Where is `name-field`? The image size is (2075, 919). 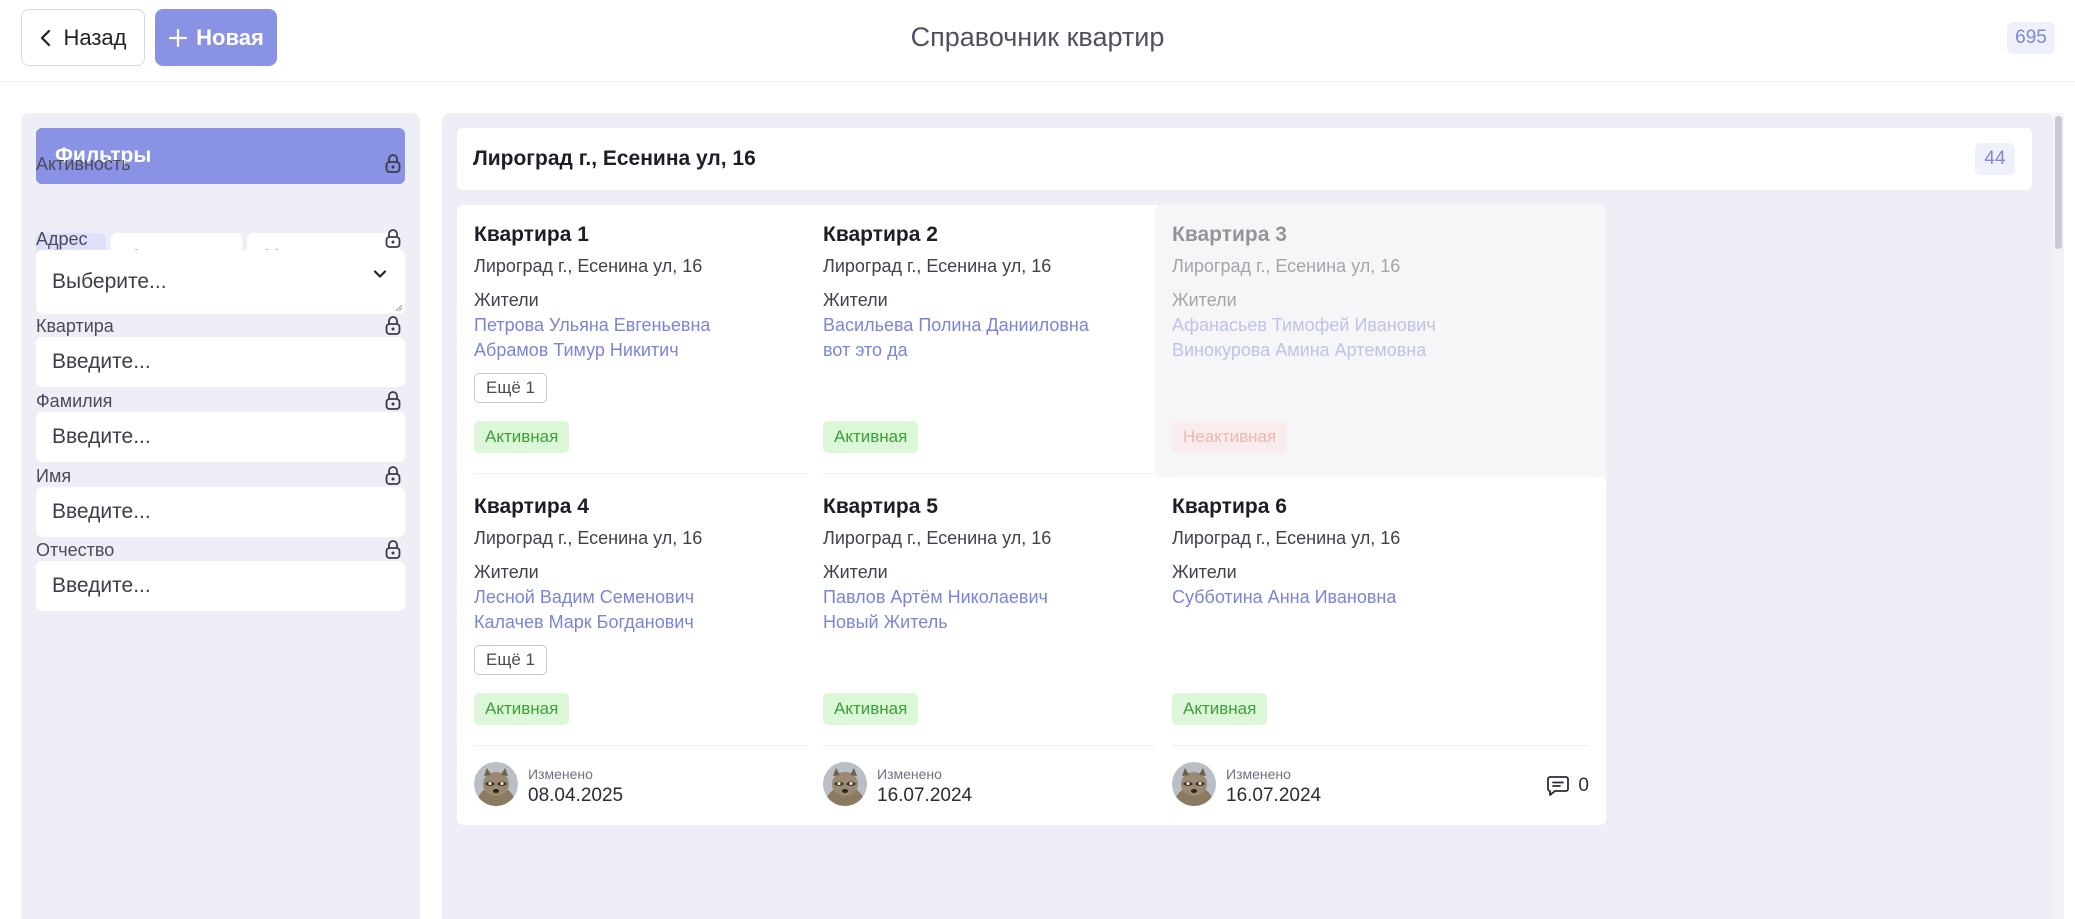
name-field is located at coordinates (220, 512).